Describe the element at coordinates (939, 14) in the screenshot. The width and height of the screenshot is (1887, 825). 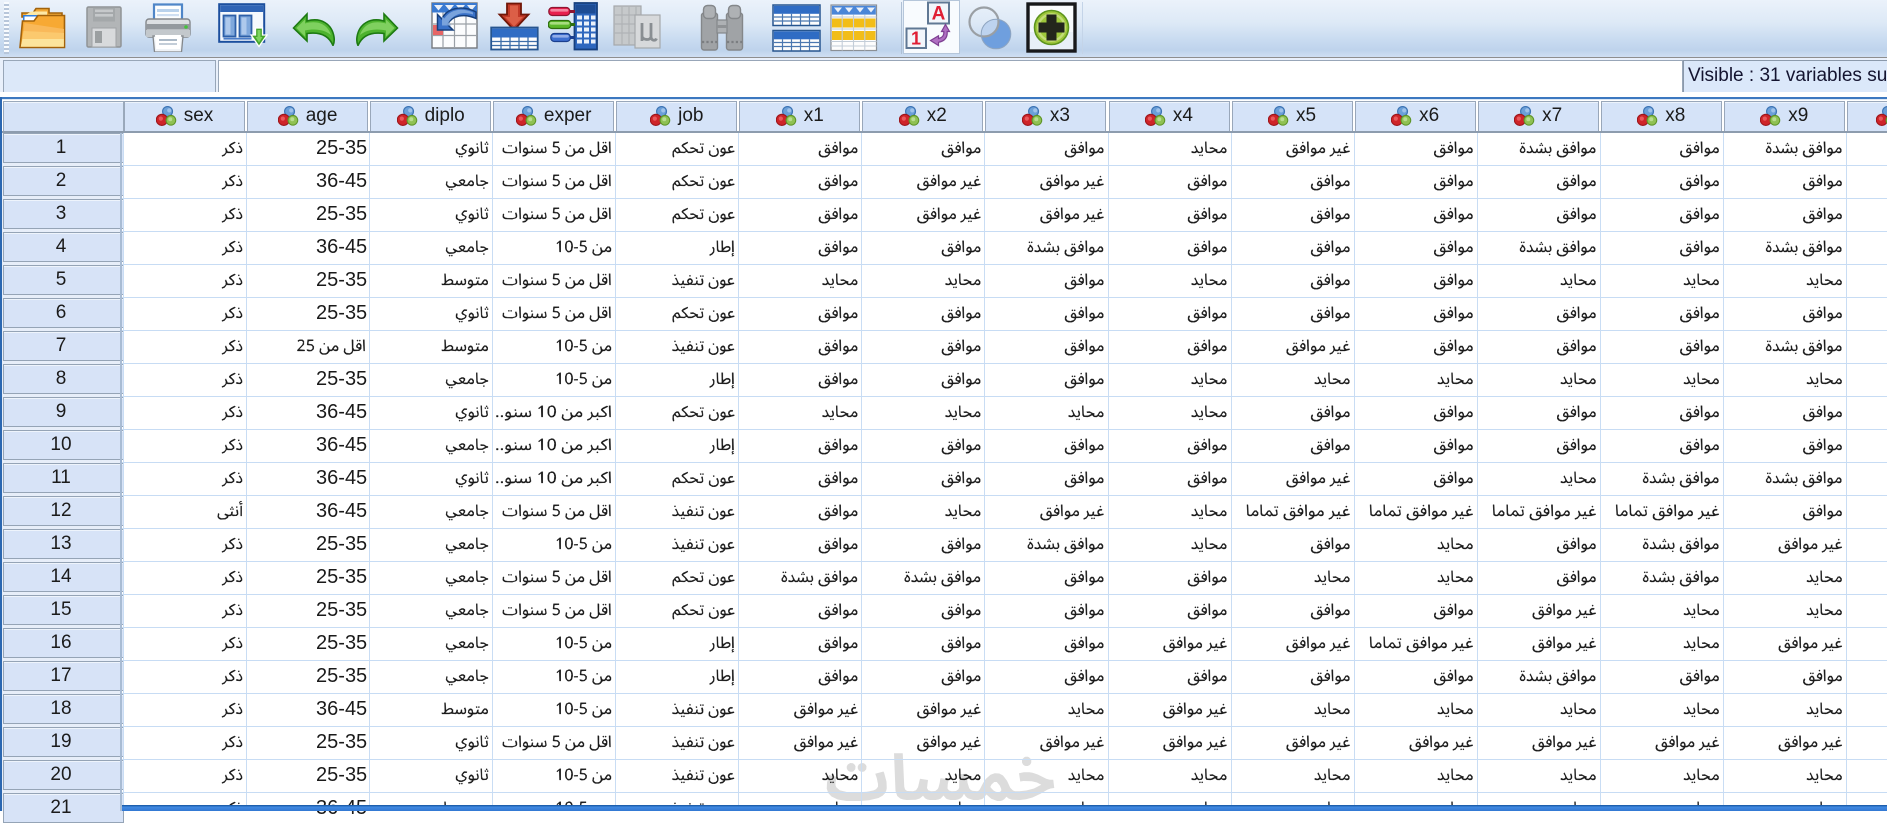
I see `svg-text: A` at that location.